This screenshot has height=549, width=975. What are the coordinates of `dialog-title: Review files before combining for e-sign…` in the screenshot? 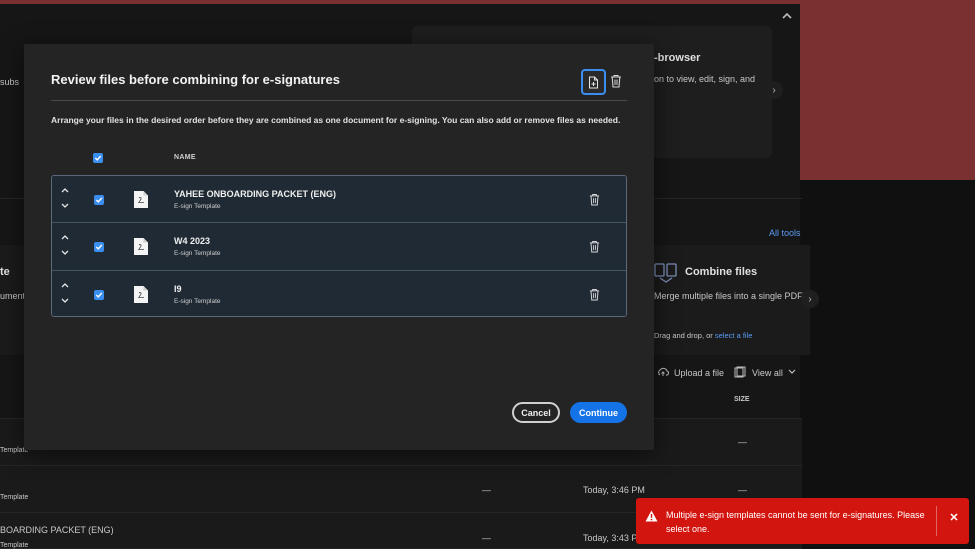 It's located at (195, 79).